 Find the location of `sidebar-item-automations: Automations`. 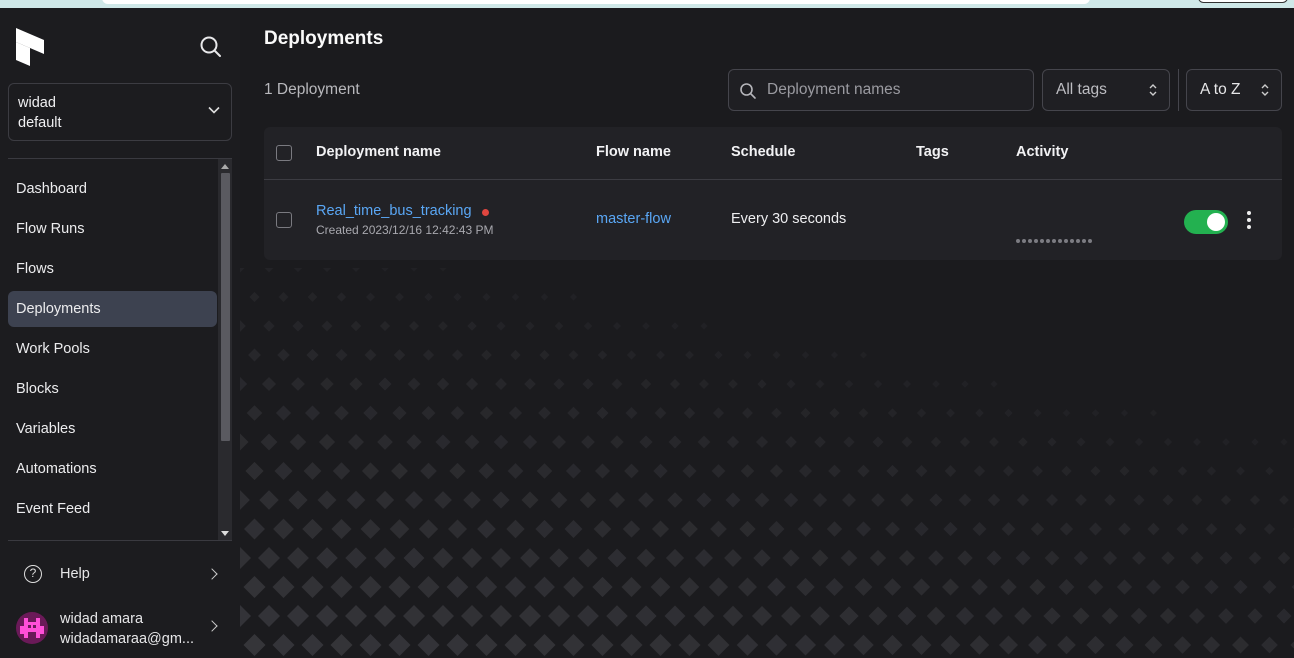

sidebar-item-automations: Automations is located at coordinates (112, 469).